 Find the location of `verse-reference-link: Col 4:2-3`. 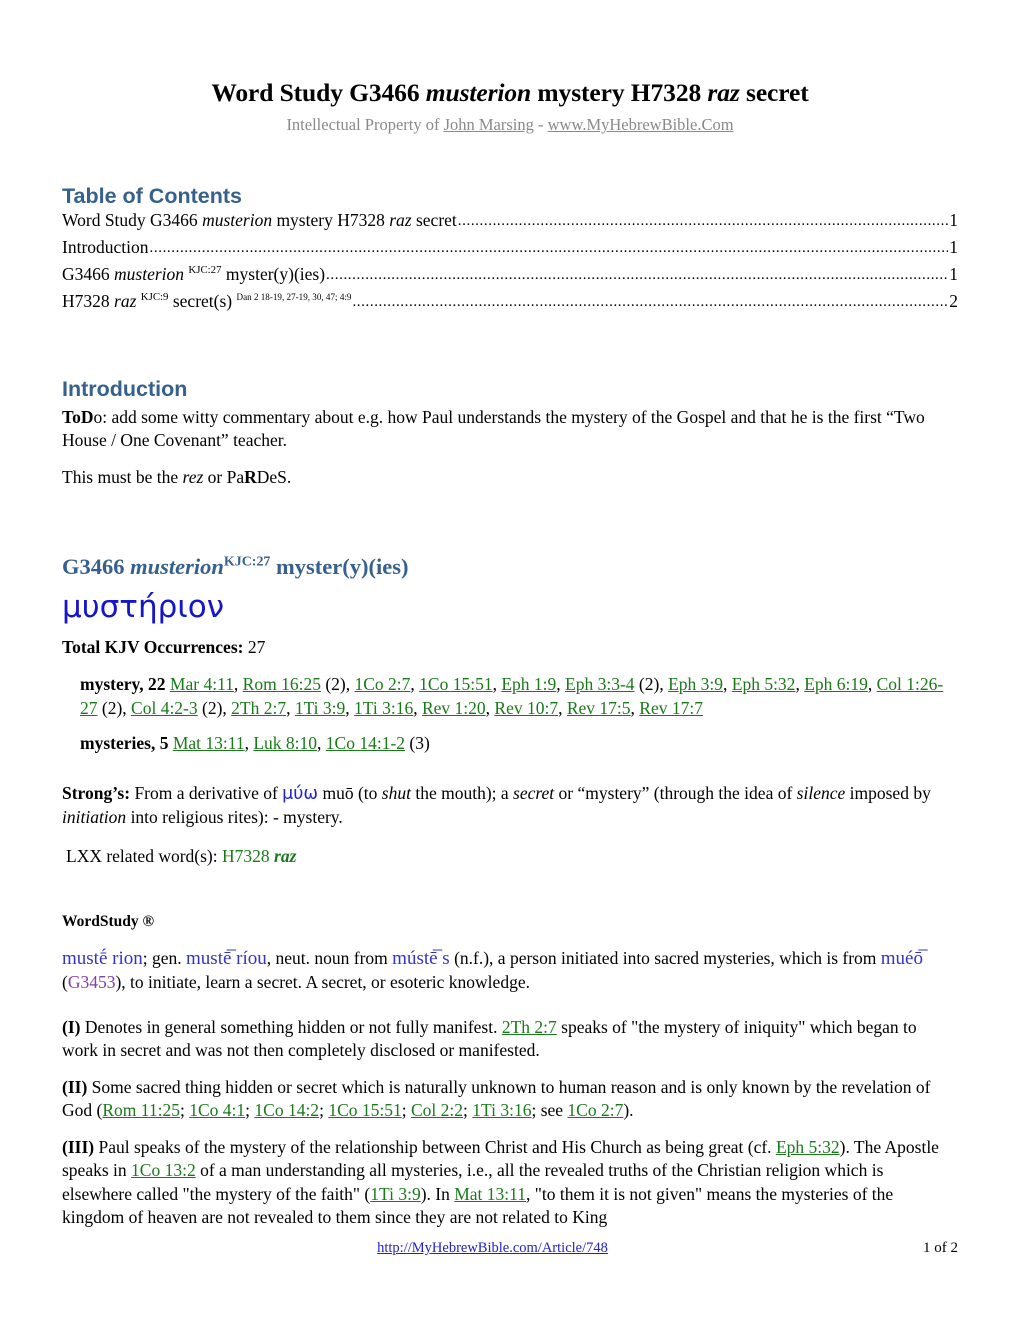

verse-reference-link: Col 4:2-3 is located at coordinates (164, 708).